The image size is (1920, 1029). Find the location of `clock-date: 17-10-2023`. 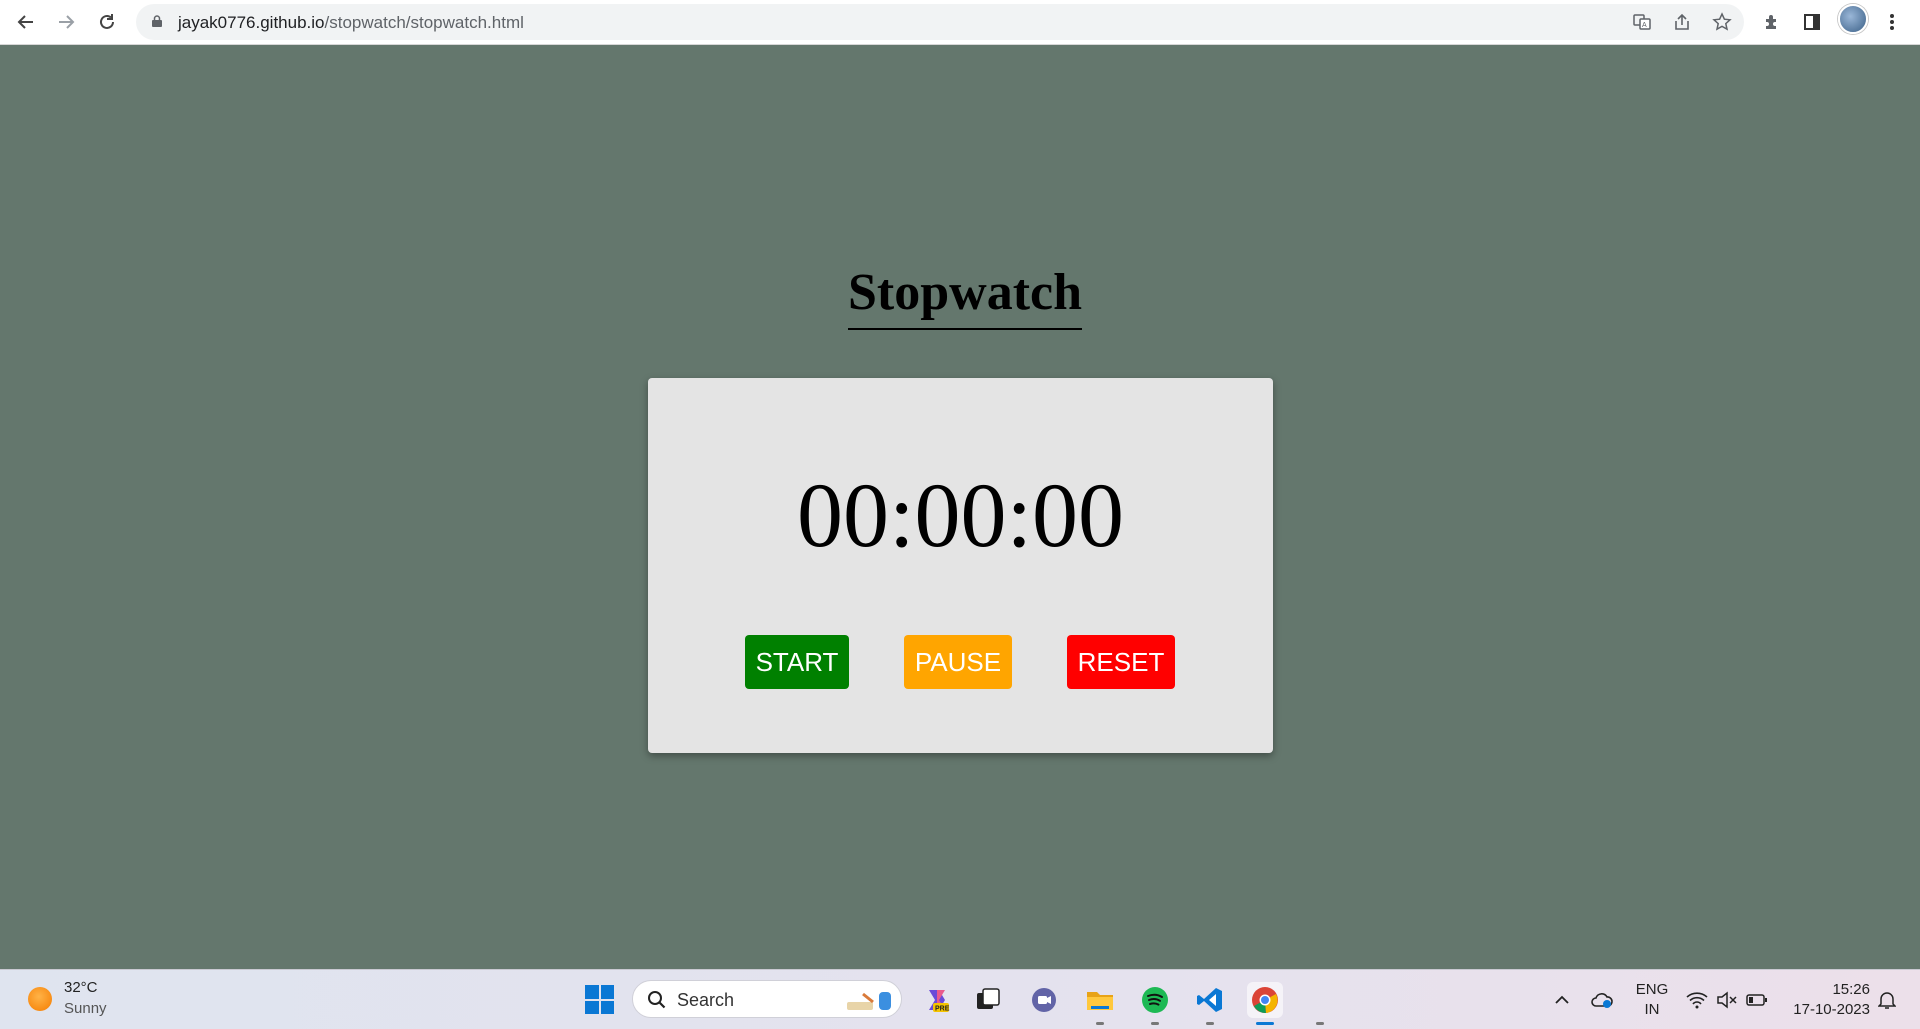

clock-date: 17-10-2023 is located at coordinates (1831, 1009).